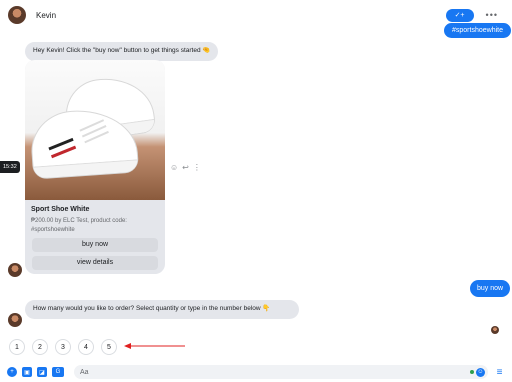  Describe the element at coordinates (174, 167) in the screenshot. I see `emoji-react-icon: ☺` at that location.